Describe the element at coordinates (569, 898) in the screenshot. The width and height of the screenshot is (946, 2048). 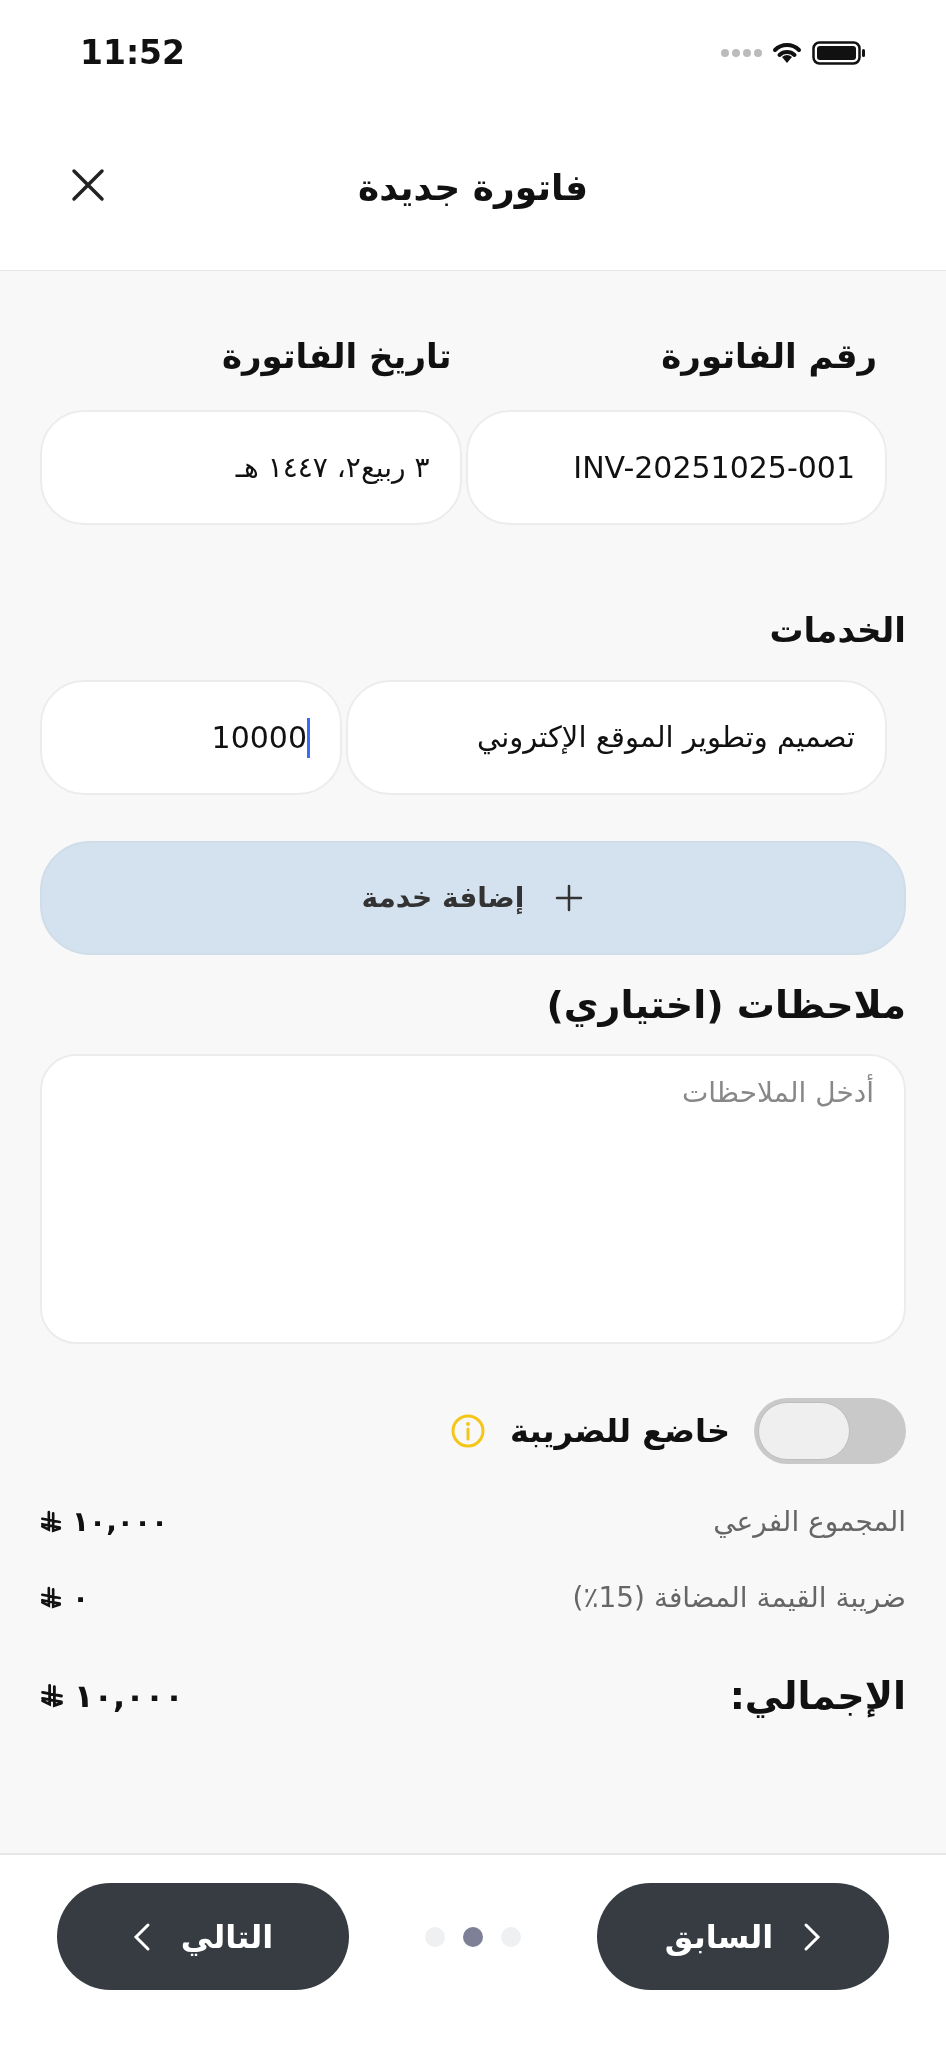
I see `plus-icon` at that location.